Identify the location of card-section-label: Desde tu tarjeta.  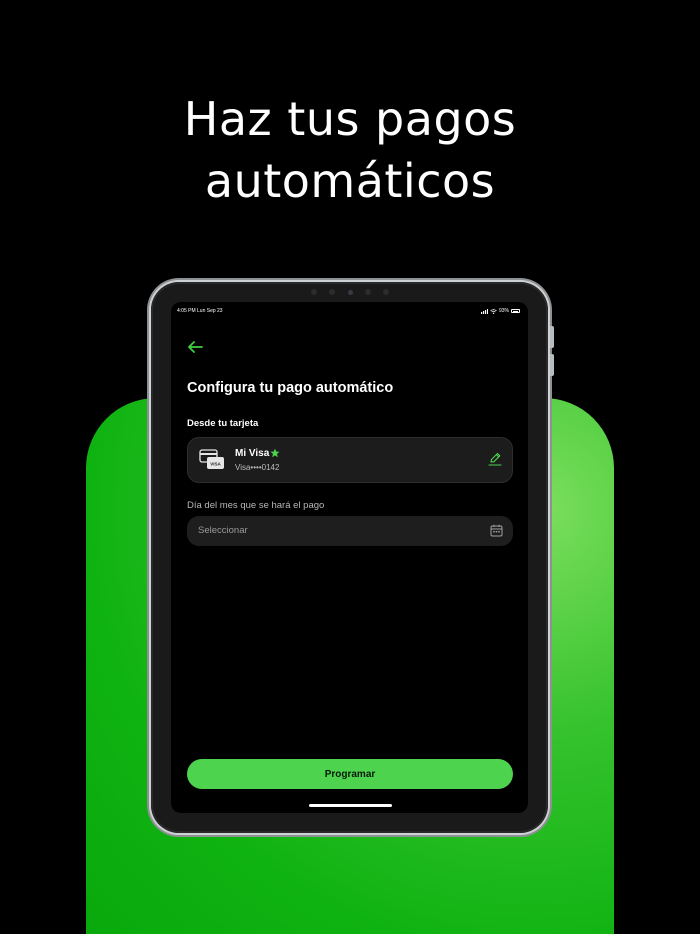
(223, 423).